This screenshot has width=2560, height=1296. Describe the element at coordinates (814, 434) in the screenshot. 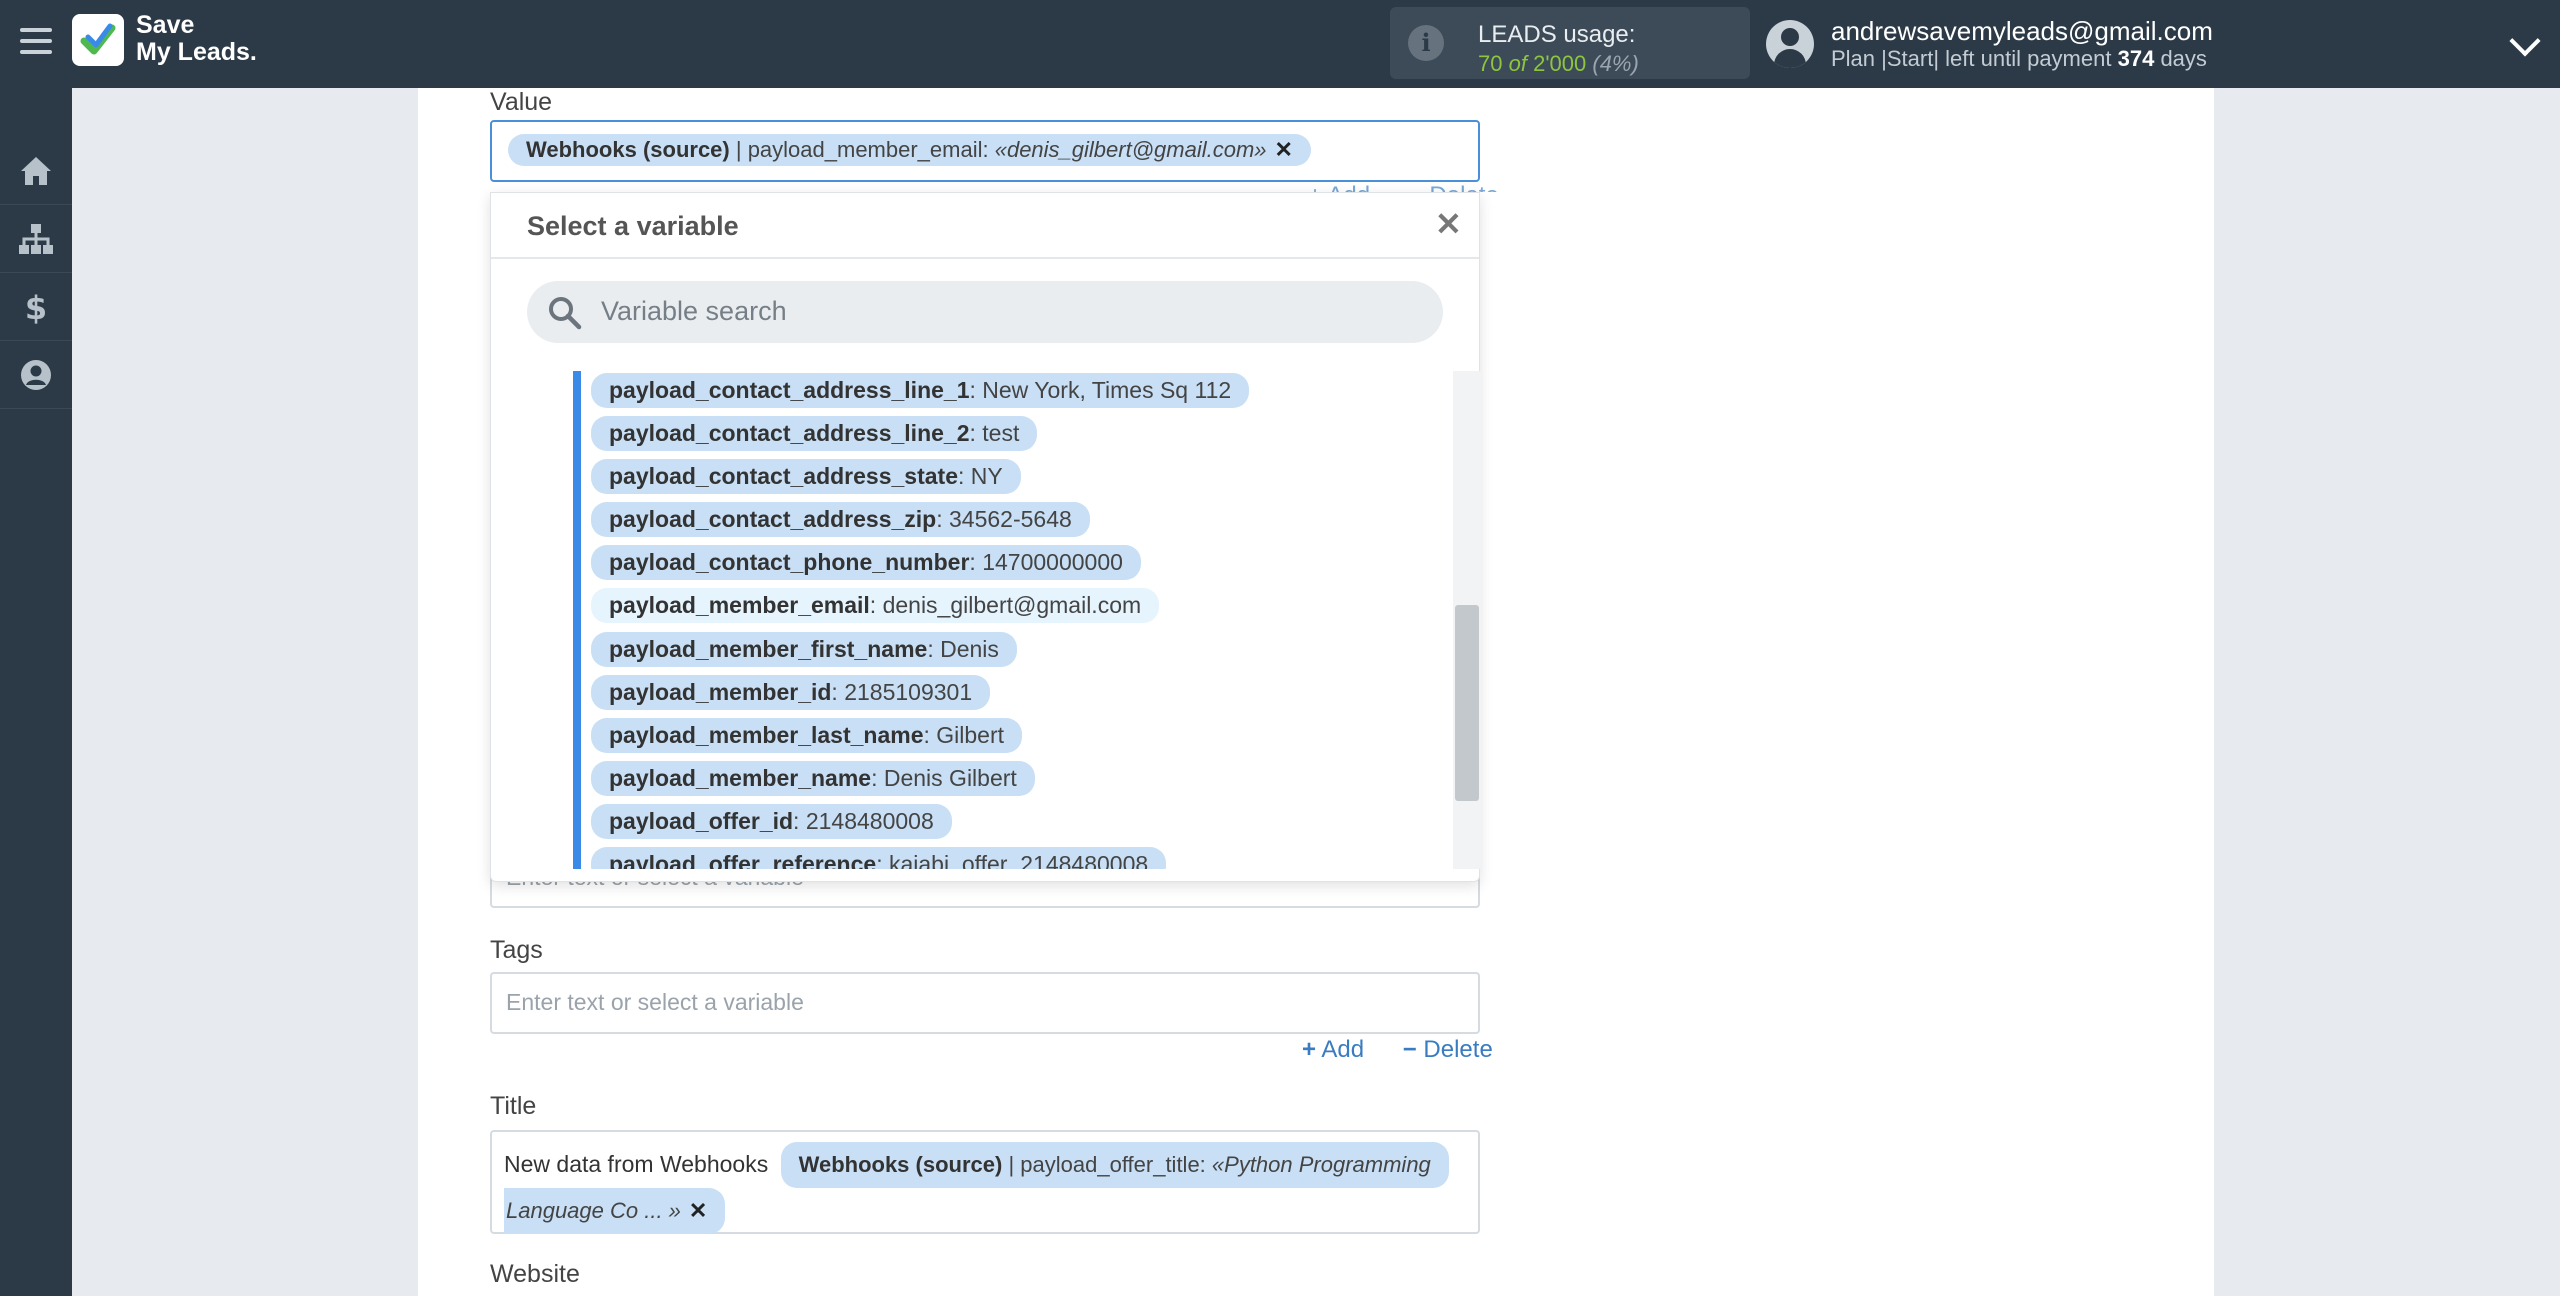

I see `list-item: payload_contact_address_line_2: test` at that location.